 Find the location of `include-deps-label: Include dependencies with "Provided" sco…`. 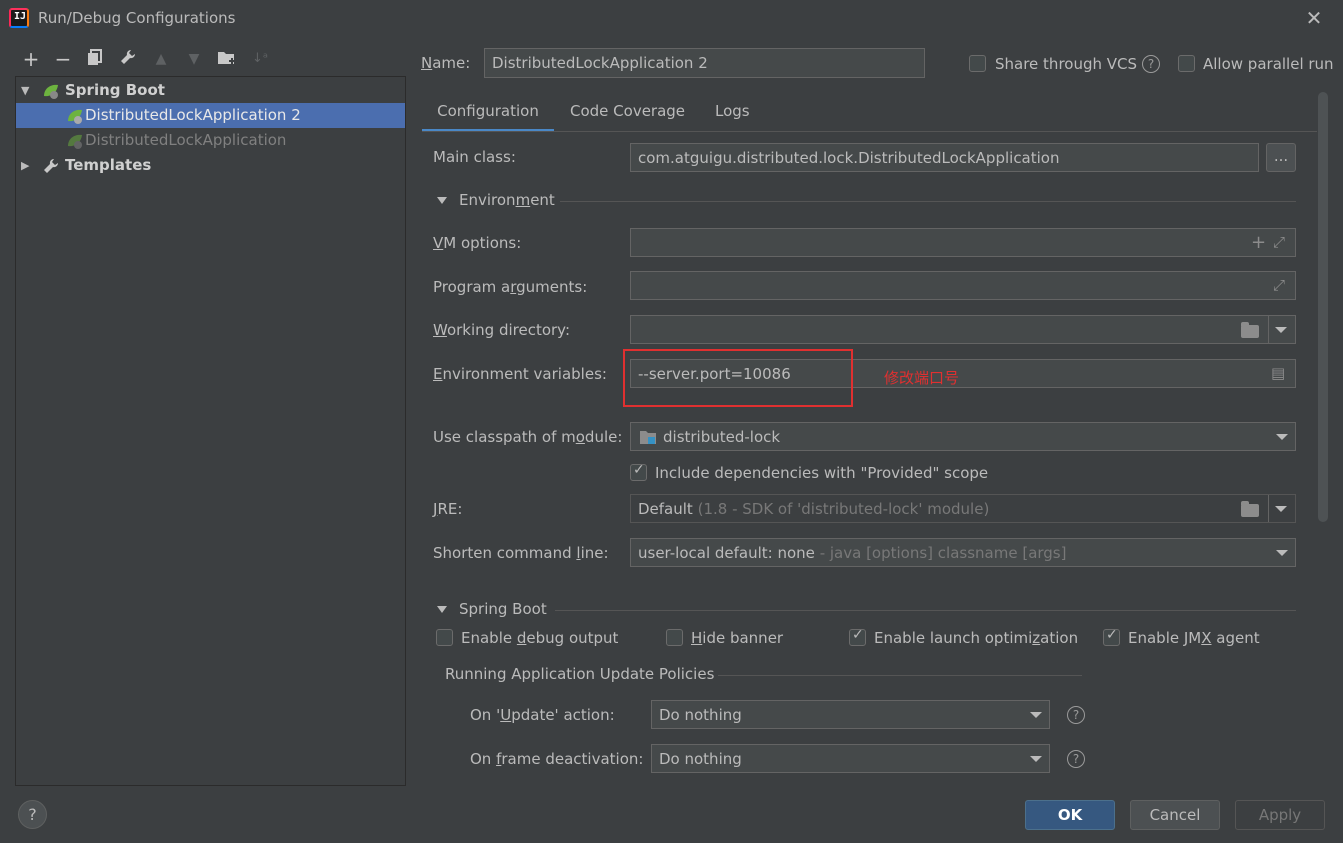

include-deps-label: Include dependencies with "Provided" sco… is located at coordinates (822, 473).